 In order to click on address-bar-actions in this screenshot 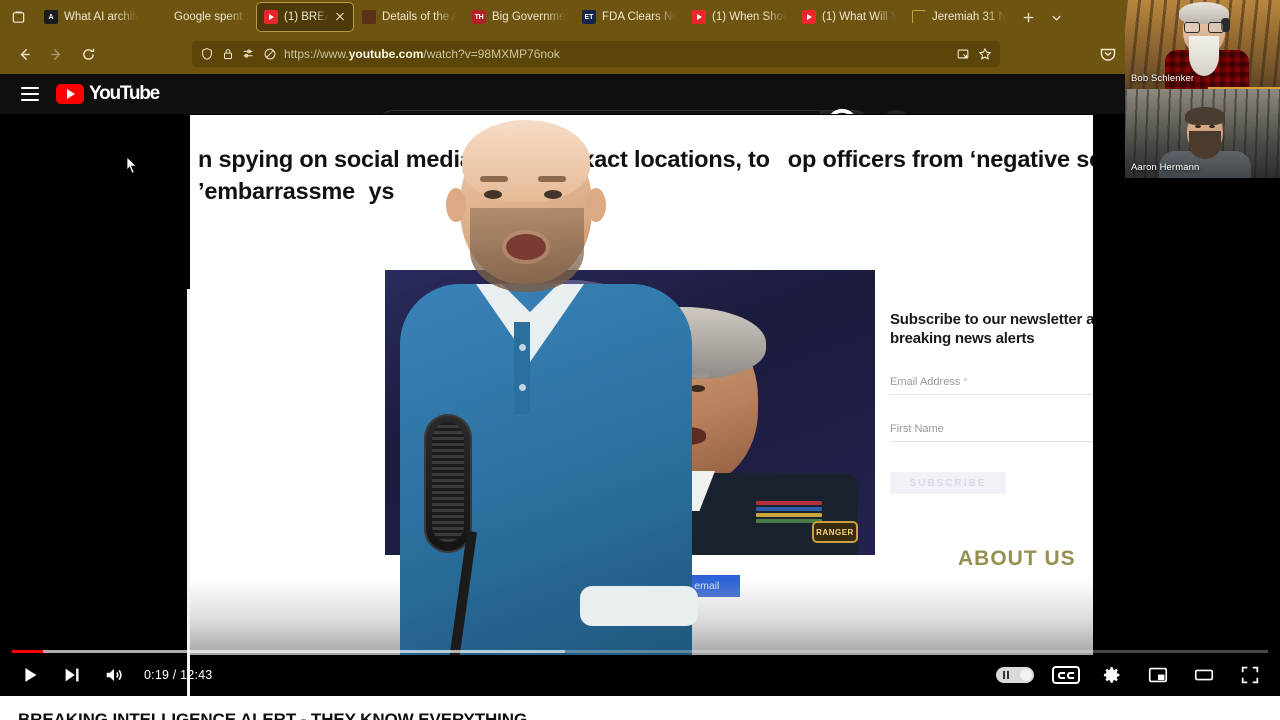, I will do `click(978, 54)`.